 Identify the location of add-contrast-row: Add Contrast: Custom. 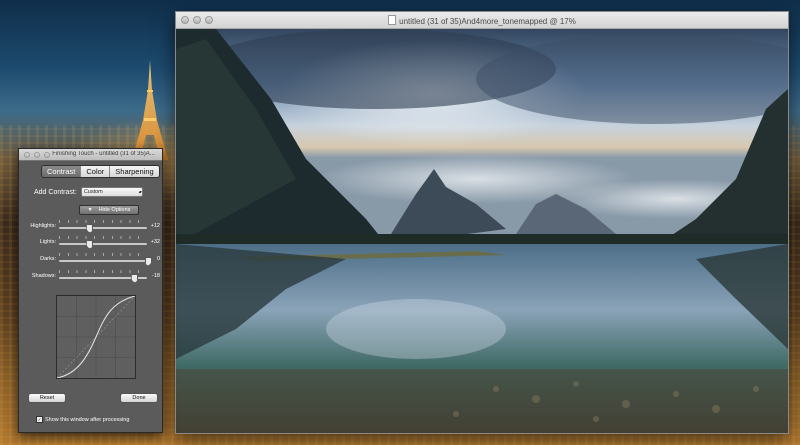
(88, 192).